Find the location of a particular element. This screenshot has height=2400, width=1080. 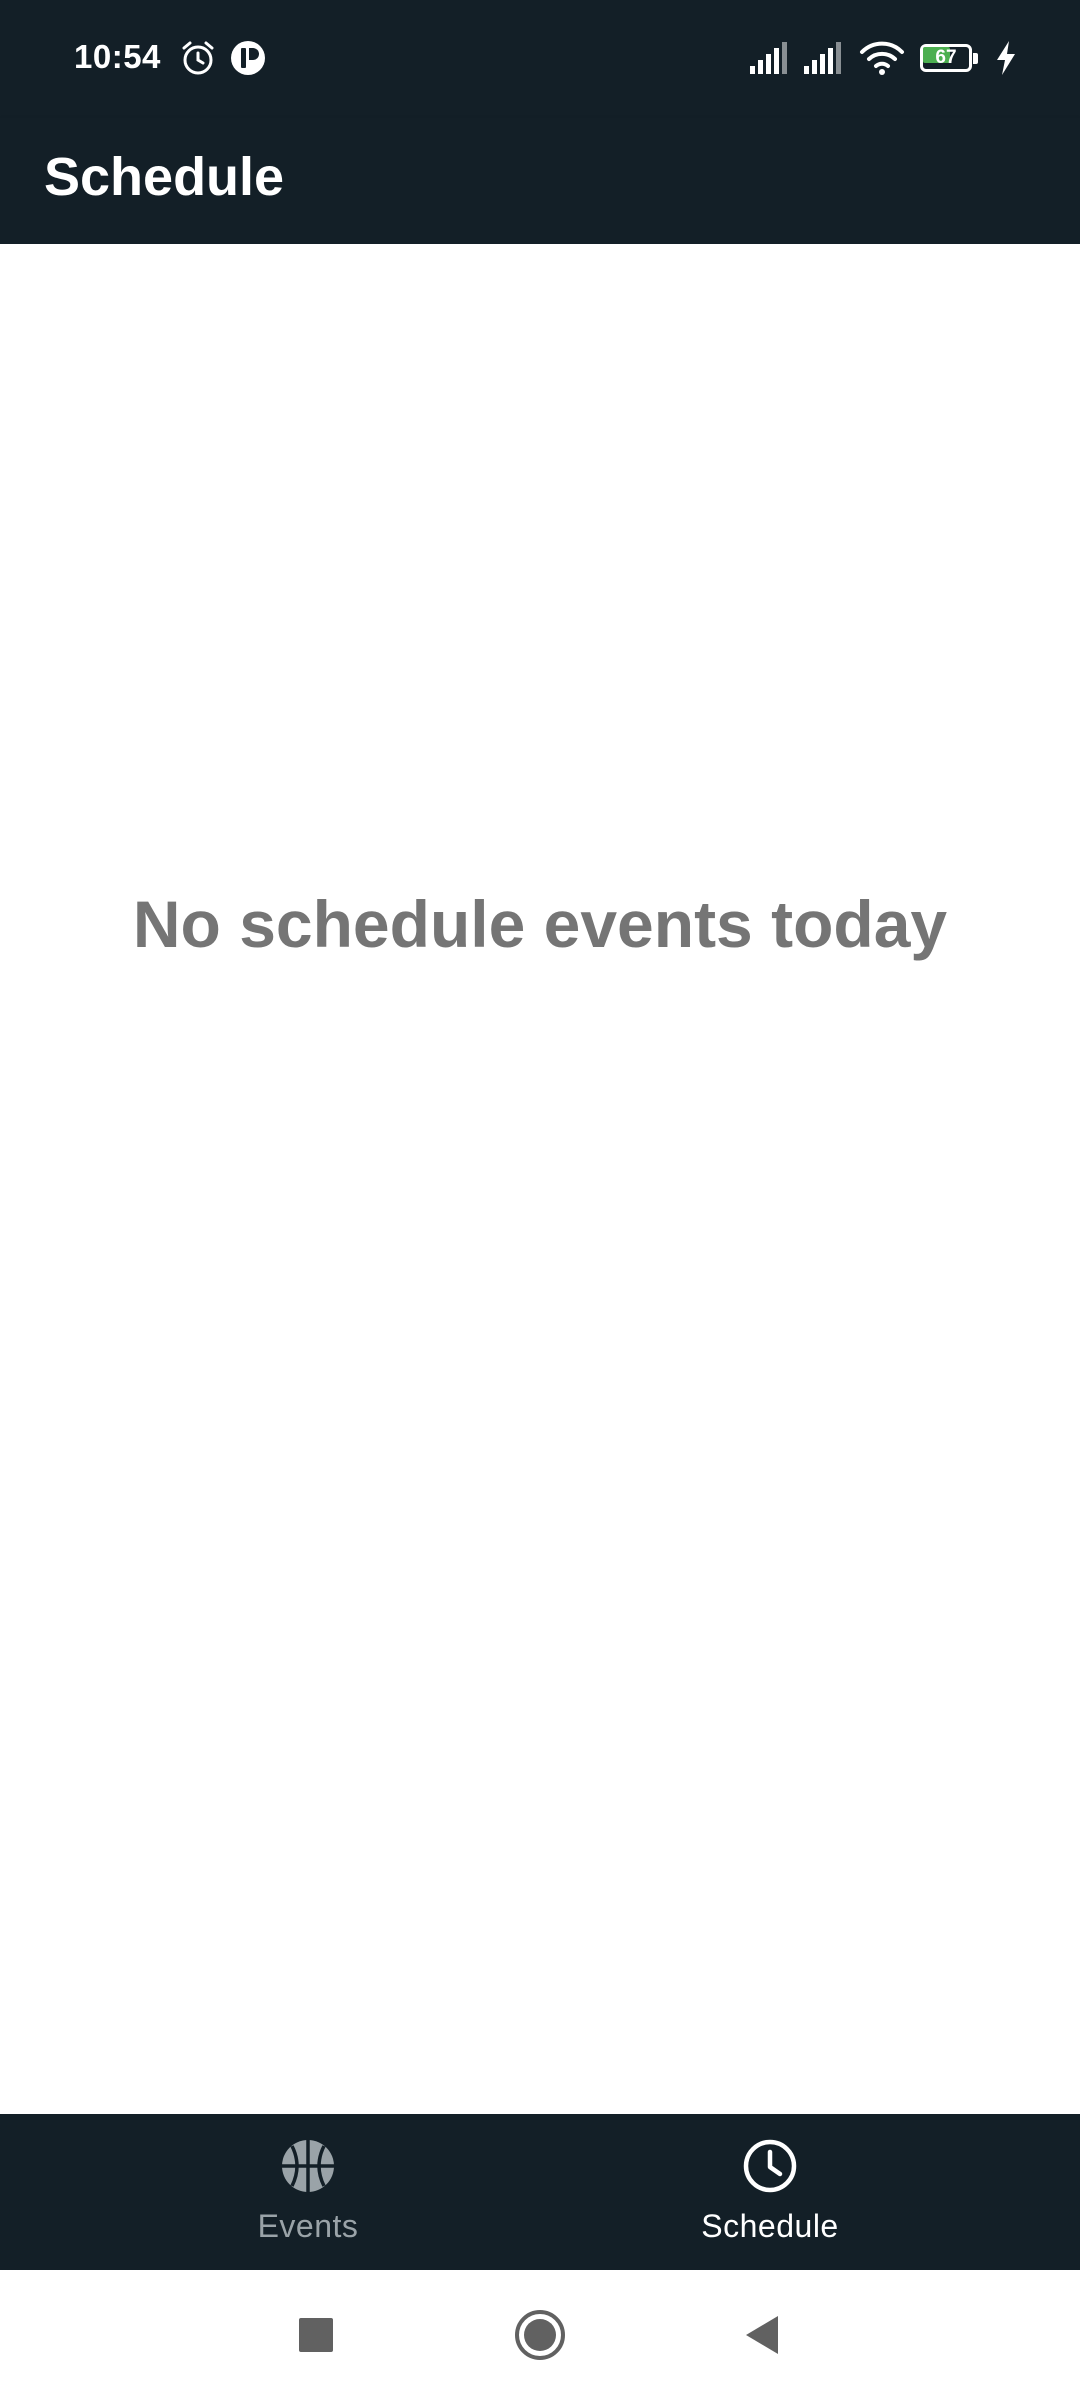

app-bar: Schedule is located at coordinates (540, 181).